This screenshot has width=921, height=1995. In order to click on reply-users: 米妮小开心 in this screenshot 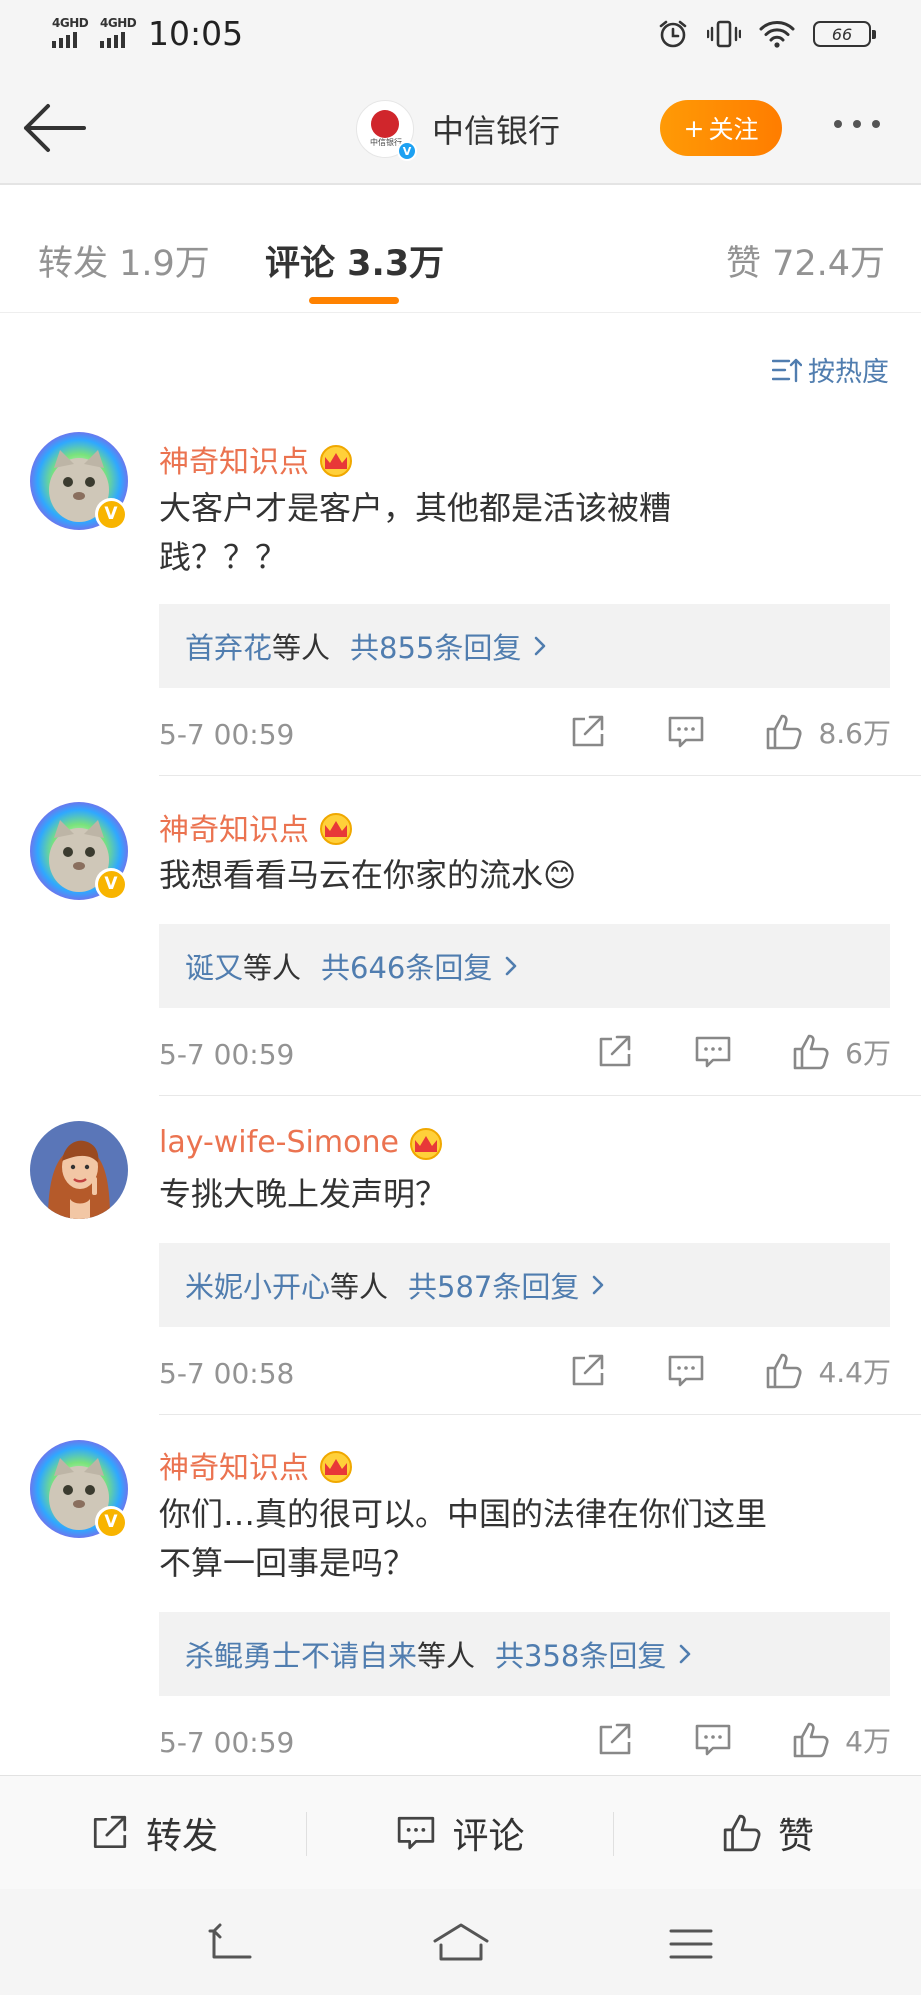, I will do `click(258, 1287)`.